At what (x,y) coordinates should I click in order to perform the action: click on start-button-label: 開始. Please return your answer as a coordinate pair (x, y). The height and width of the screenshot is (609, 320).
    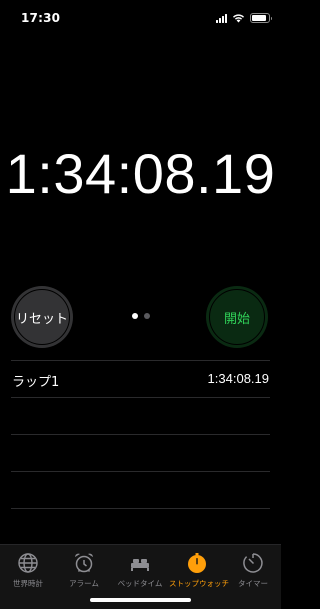
    Looking at the image, I should click on (237, 317).